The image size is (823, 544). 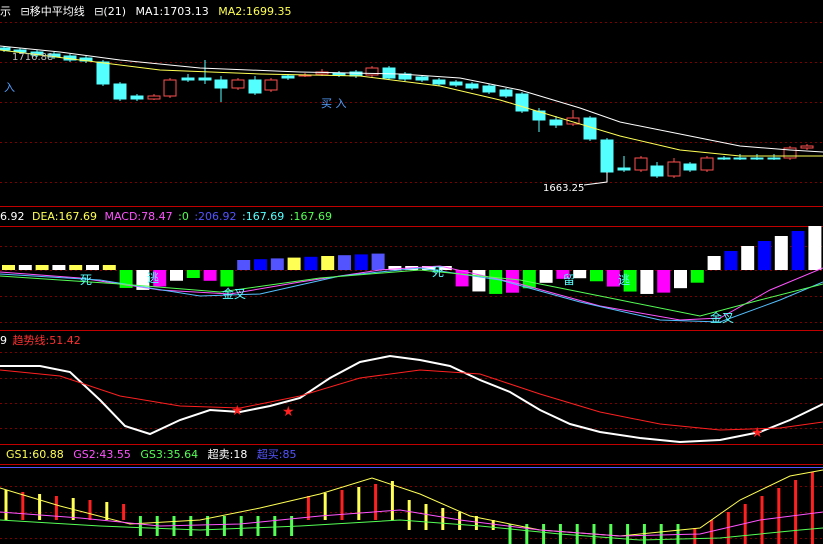 What do you see at coordinates (411, 530) in the screenshot?
I see `gs3-line` at bounding box center [411, 530].